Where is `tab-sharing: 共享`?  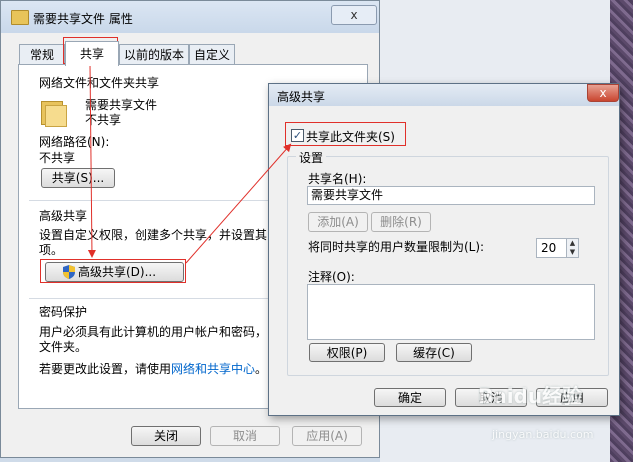
tab-sharing: 共享 is located at coordinates (92, 53).